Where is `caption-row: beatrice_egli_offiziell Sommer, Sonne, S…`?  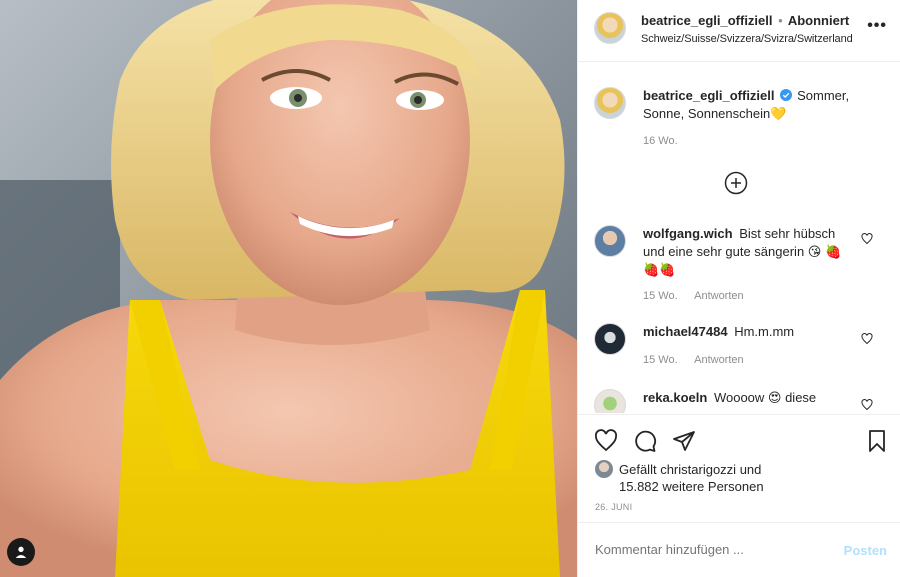
caption-row: beatrice_egli_offiziell Sommer, Sonne, S… is located at coordinates (739, 118).